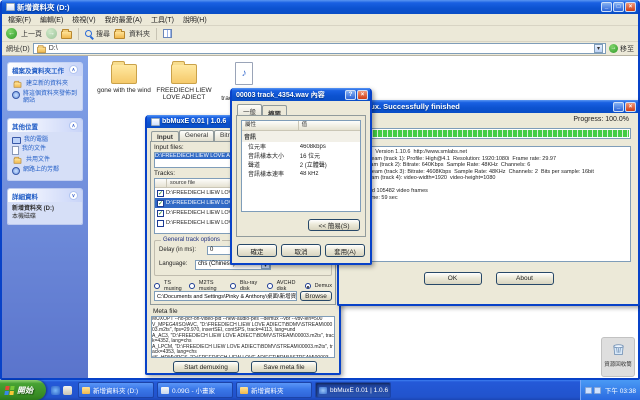 The image size is (640, 400). I want to click on places-panel-header: 其他位置 ∧, so click(45, 125).